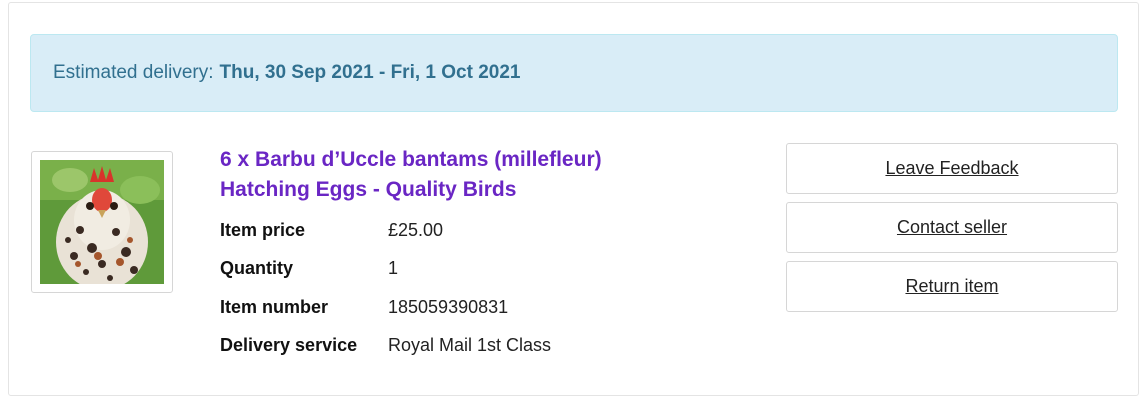 Image resolution: width=1147 pixels, height=400 pixels. Describe the element at coordinates (952, 168) in the screenshot. I see `leave-feedback-button: Leave Feedback` at that location.